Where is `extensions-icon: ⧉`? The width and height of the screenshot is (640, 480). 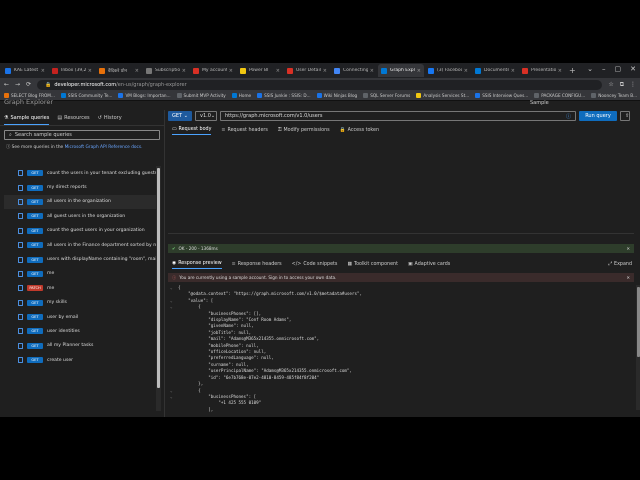
extensions-icon: ⧉ is located at coordinates (622, 85).